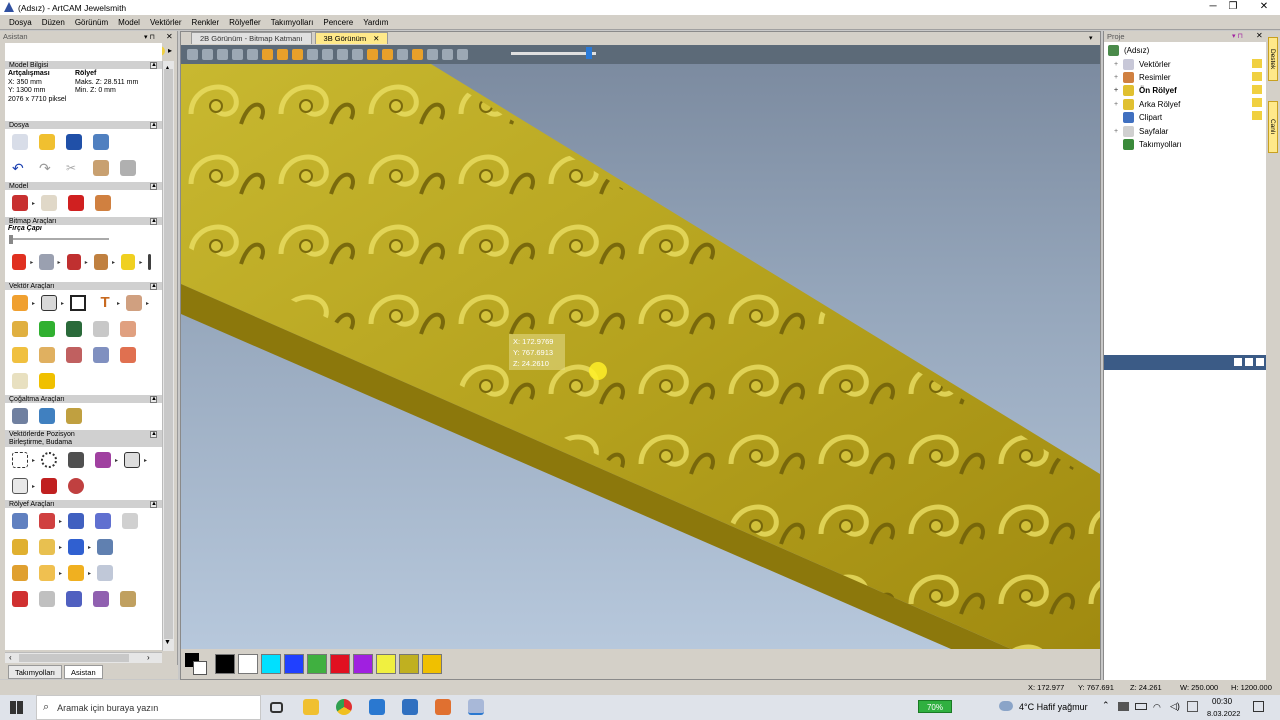 Image resolution: width=1280 pixels, height=720 pixels. Describe the element at coordinates (168, 354) in the screenshot. I see `scroll-thumb` at that location.